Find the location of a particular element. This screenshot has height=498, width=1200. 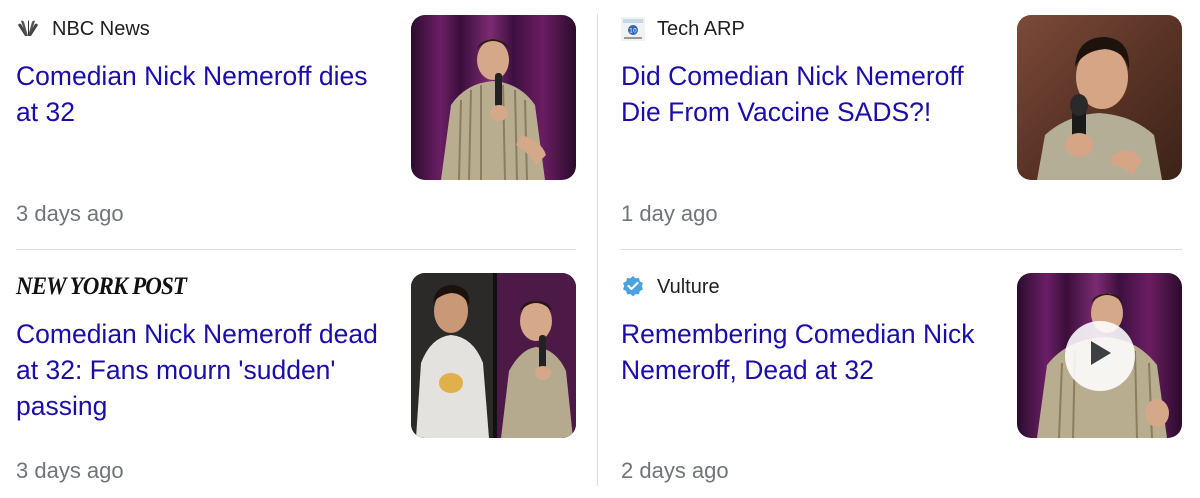

verified-badge-icon is located at coordinates (633, 287).